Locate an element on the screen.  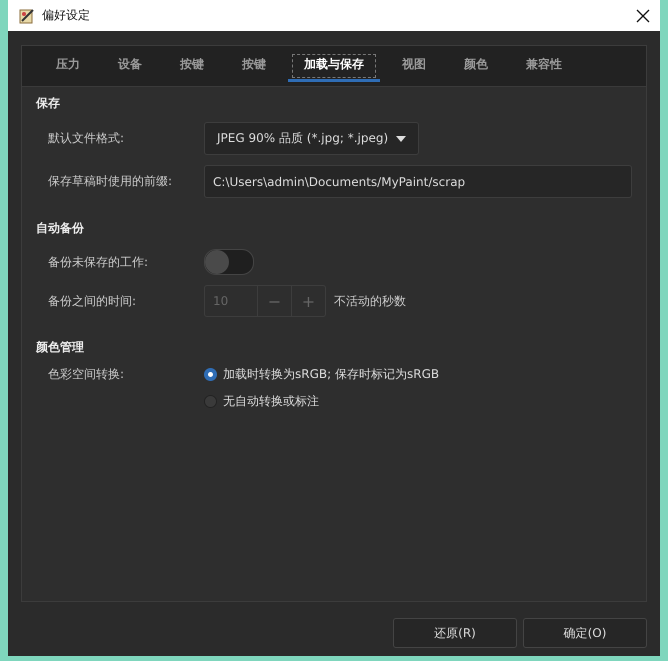
tab: 颜色 is located at coordinates (476, 66).